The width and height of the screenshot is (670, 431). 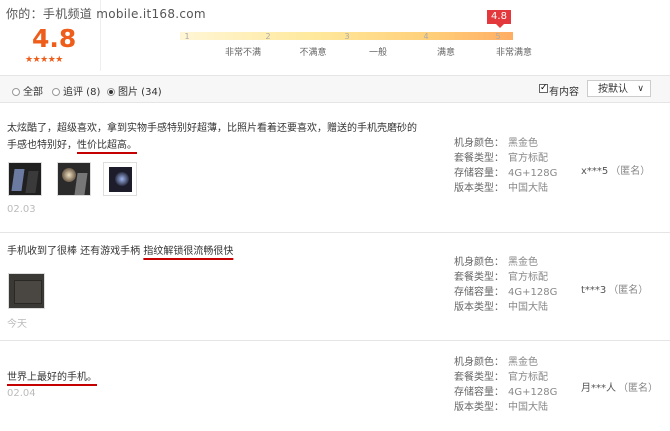 I want to click on average-score: 4.8, so click(x=54, y=38).